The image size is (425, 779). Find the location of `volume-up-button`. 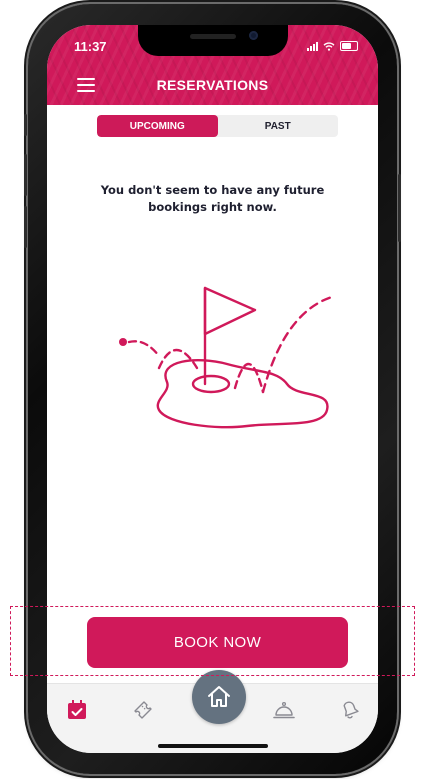

volume-up-button is located at coordinates (25, 175).